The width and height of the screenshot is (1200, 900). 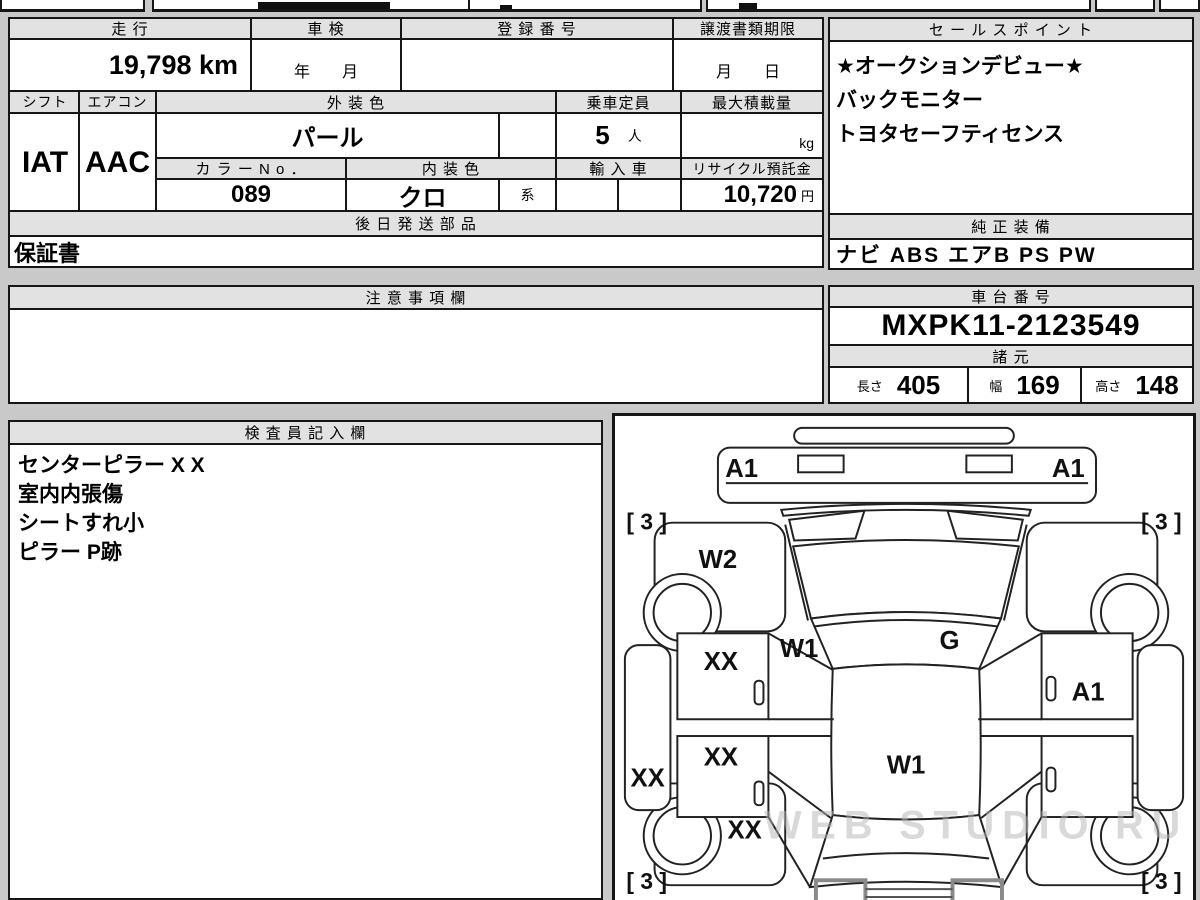 What do you see at coordinates (807, 196) in the screenshot?
I see `recycle-deposit-unit: 円` at bounding box center [807, 196].